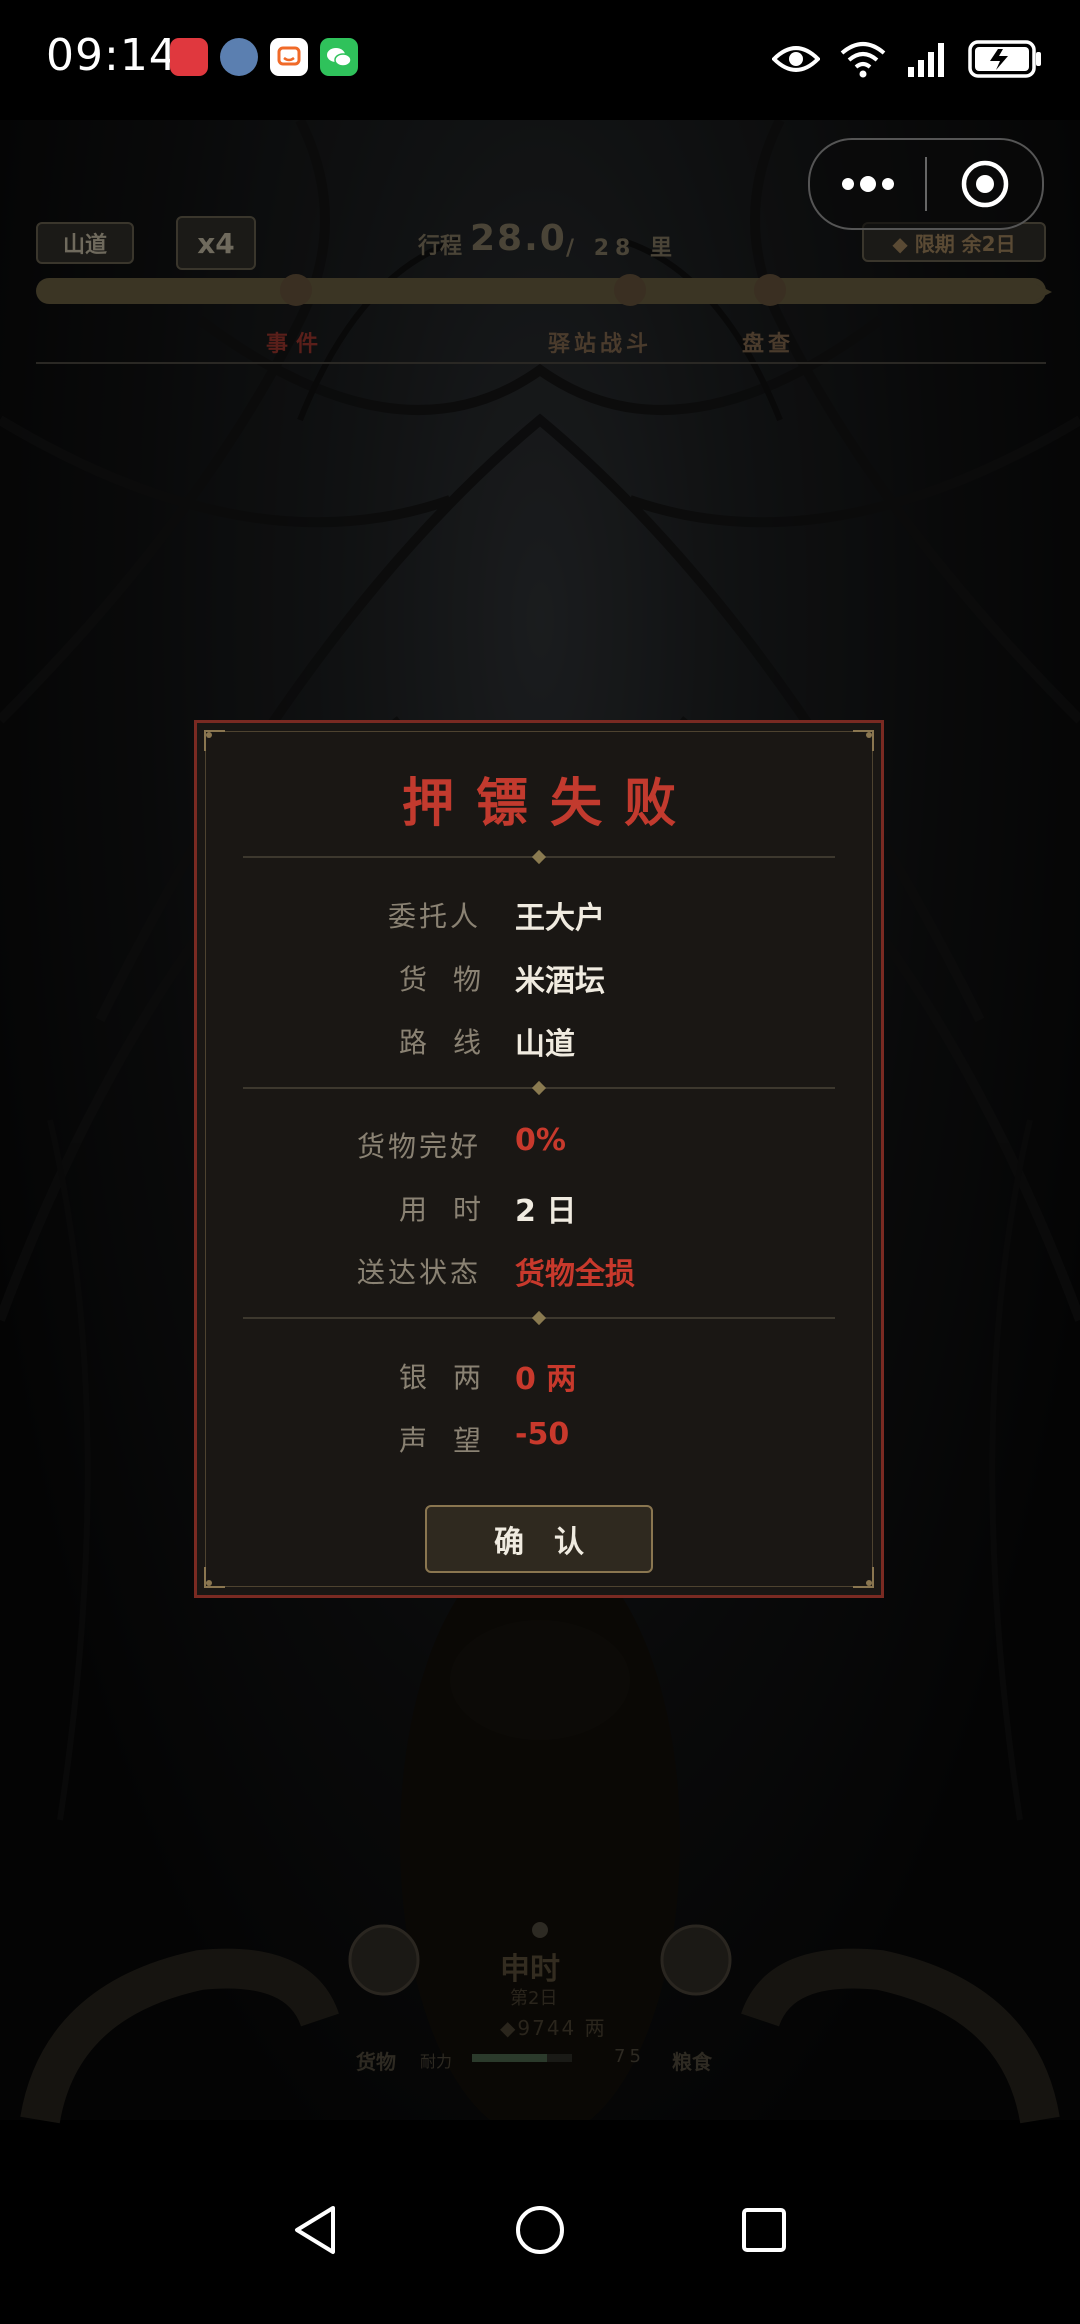 The height and width of the screenshot is (2324, 1080). Describe the element at coordinates (436, 2061) in the screenshot. I see `durability-label: 耐力` at that location.